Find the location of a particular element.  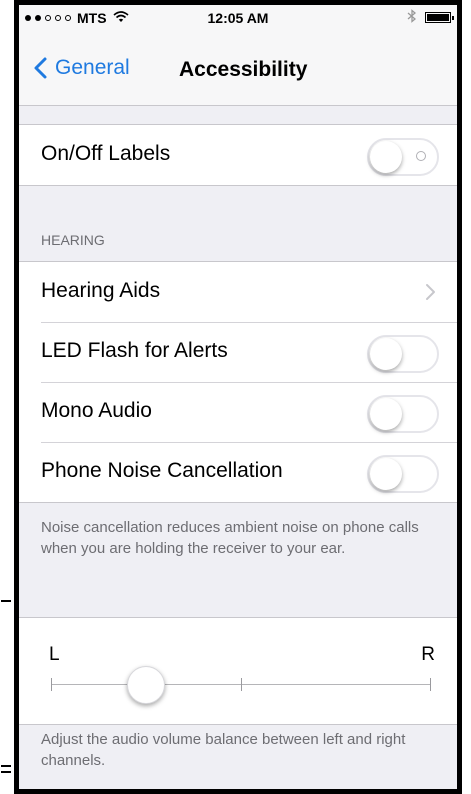

balance-slider-thumb is located at coordinates (146, 685).